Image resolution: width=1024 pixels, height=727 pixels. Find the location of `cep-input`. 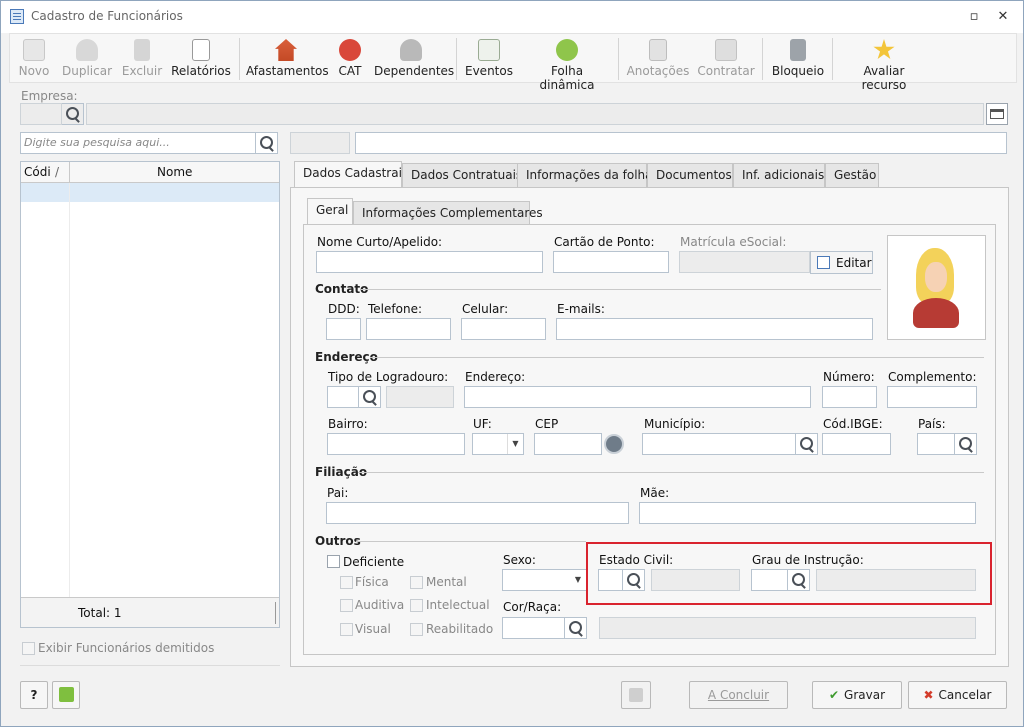

cep-input is located at coordinates (568, 444).